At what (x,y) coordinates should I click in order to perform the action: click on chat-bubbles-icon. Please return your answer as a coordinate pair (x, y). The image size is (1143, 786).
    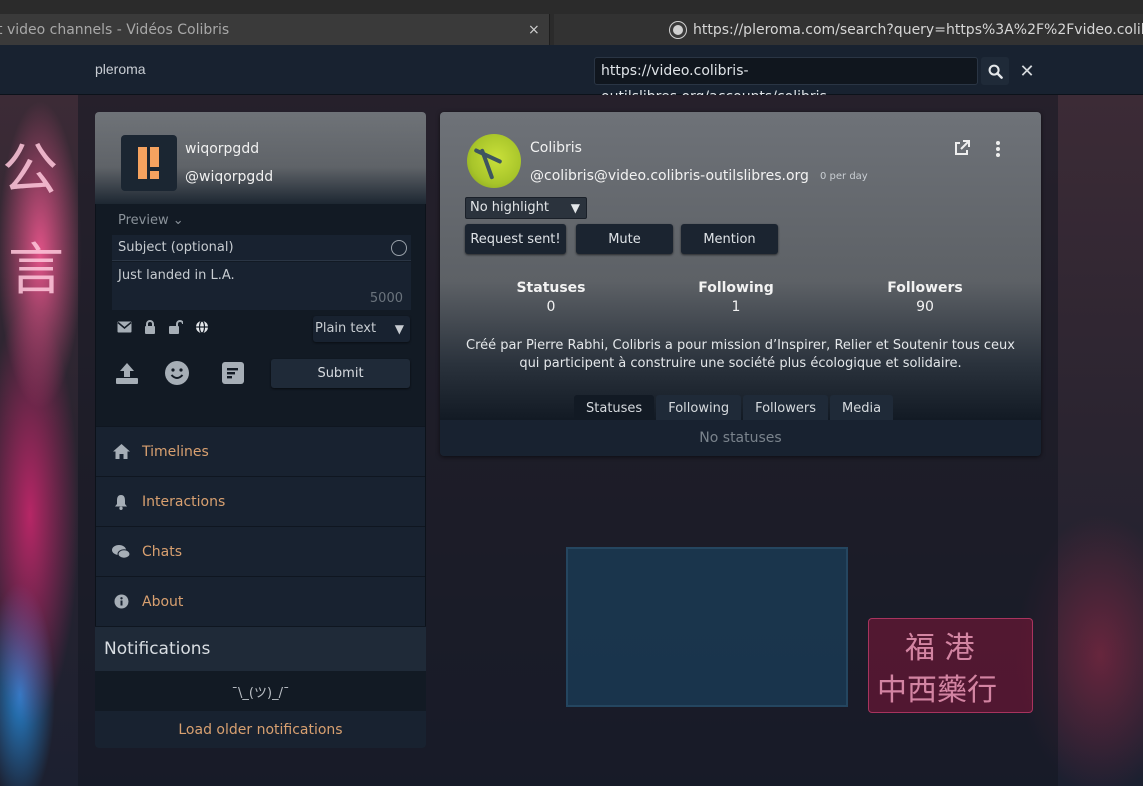
    Looking at the image, I should click on (121, 552).